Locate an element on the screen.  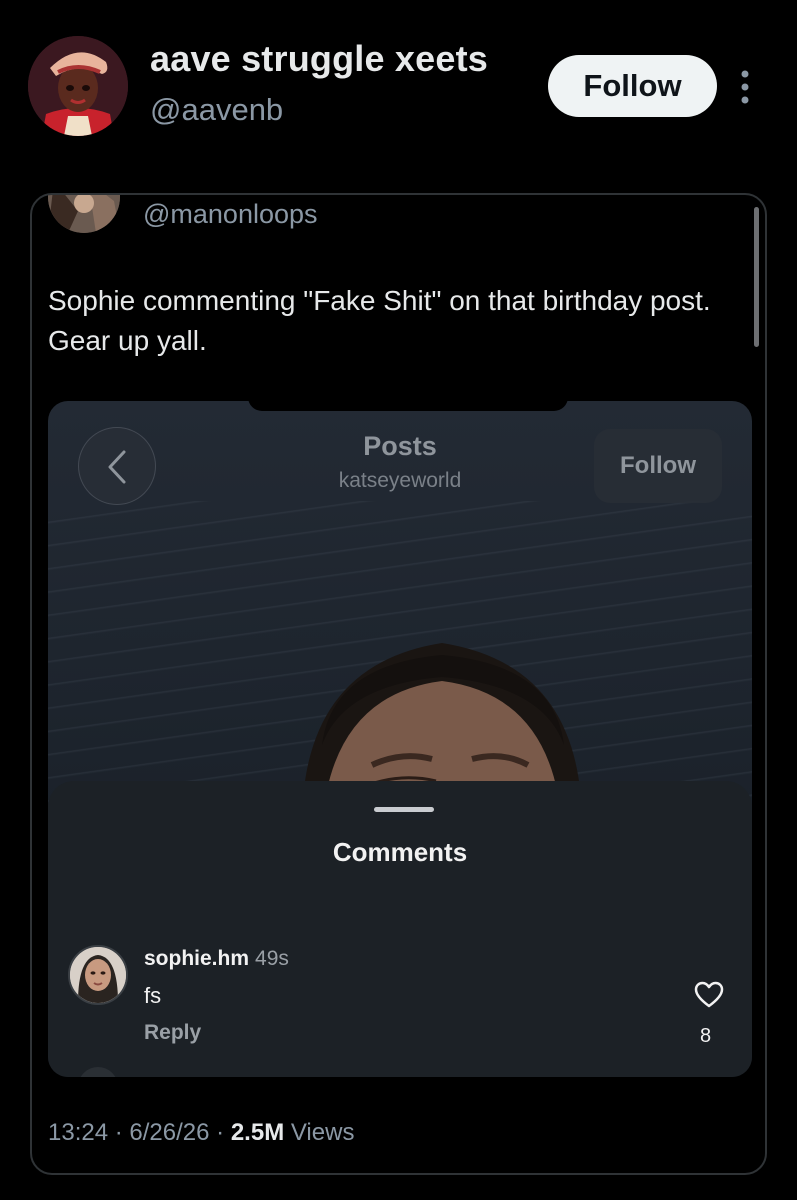
embedded-follow-button: Follow is located at coordinates (658, 466).